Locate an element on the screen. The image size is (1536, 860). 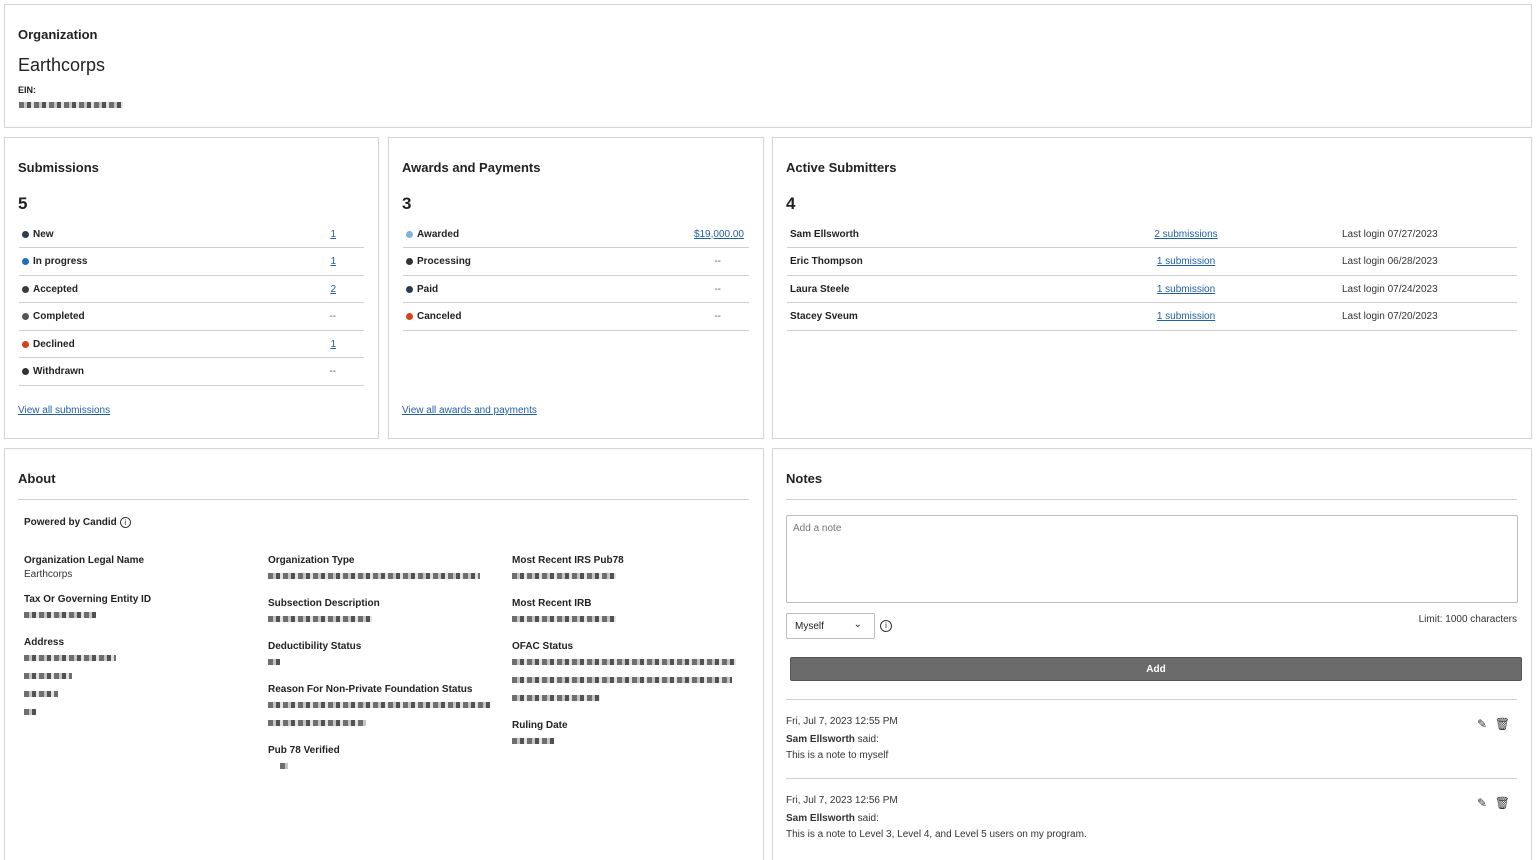
submitter-last-login: Last login 07/27/2023 is located at coordinates (1390, 234).